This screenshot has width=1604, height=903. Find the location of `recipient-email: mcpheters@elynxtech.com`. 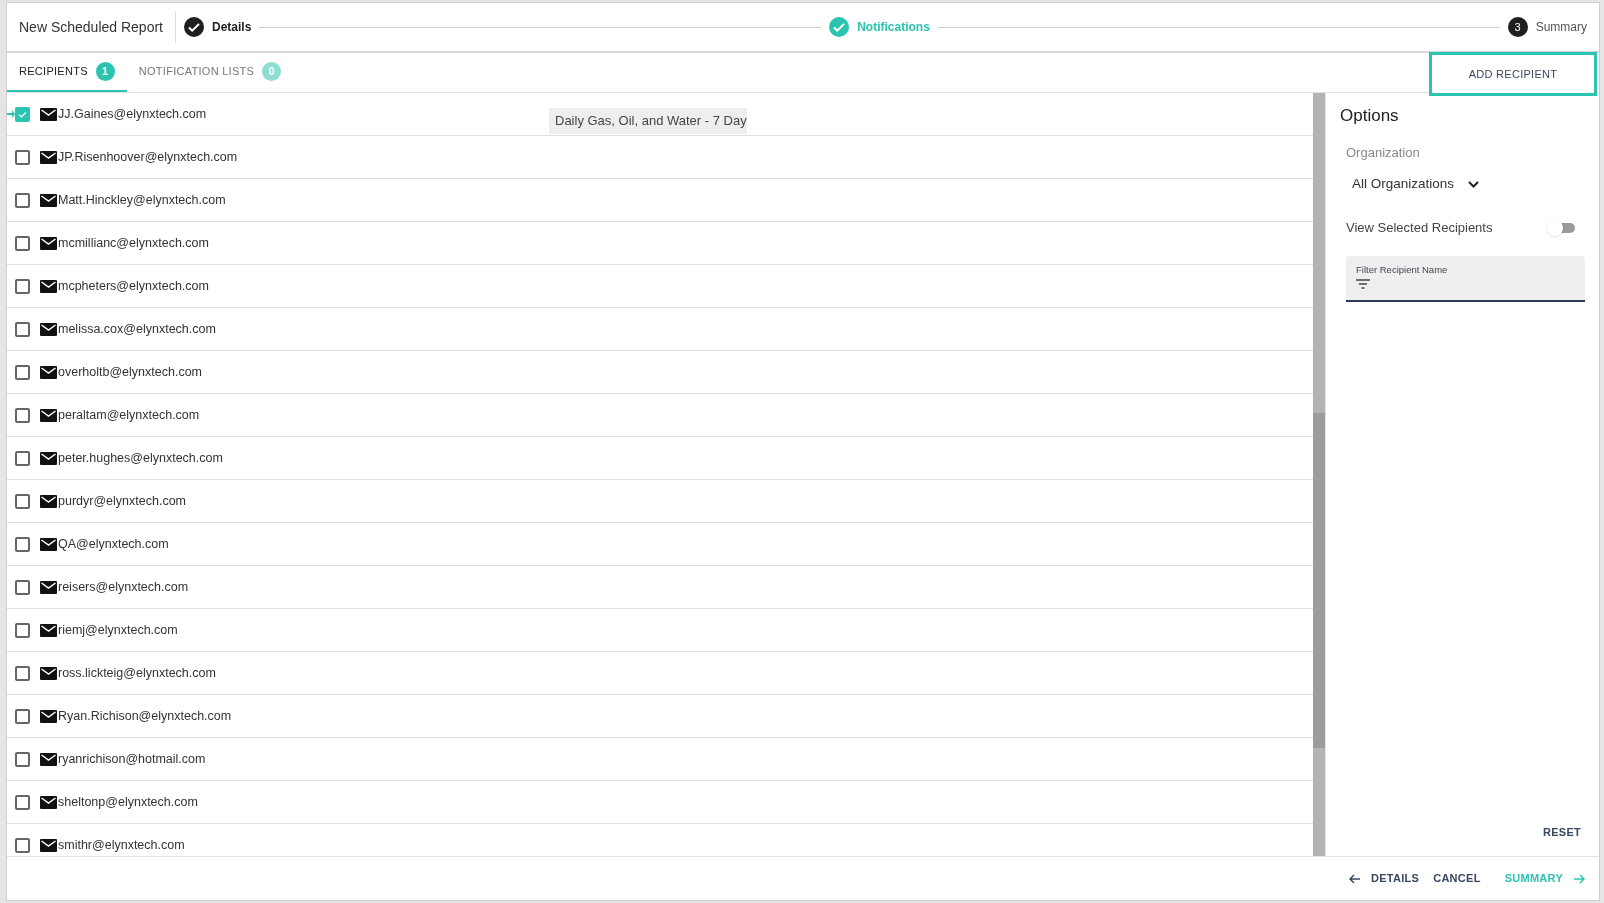

recipient-email: mcpheters@elynxtech.com is located at coordinates (133, 286).